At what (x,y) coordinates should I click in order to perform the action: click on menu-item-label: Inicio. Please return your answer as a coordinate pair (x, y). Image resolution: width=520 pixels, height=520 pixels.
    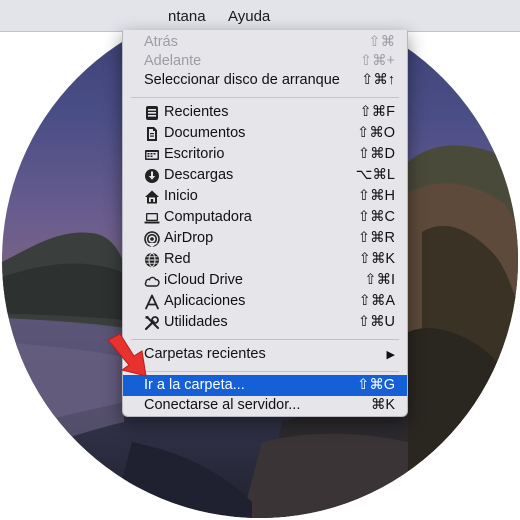
    Looking at the image, I should click on (181, 196).